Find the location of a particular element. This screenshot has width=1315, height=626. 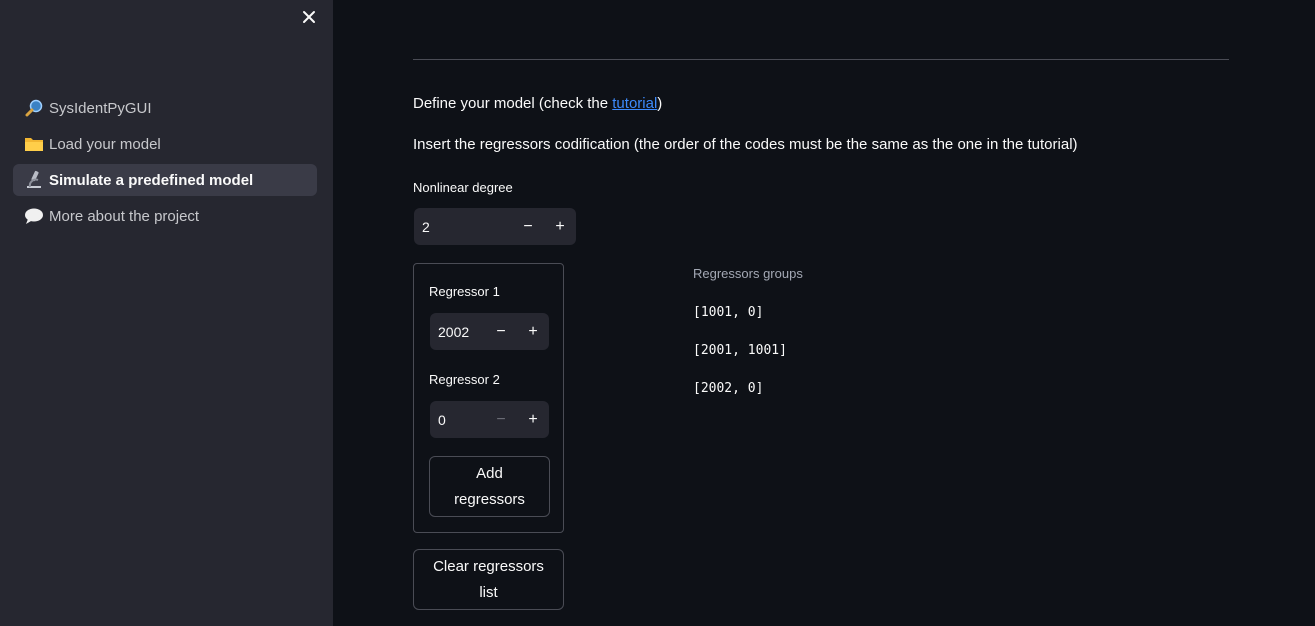

regressor-1-input: 2002 − + is located at coordinates (489, 331).